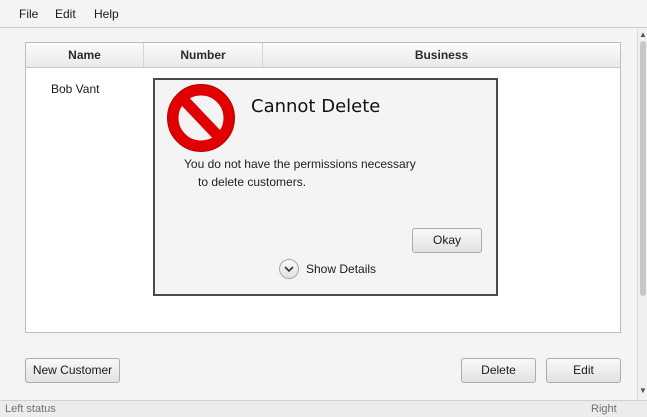 The width and height of the screenshot is (647, 417). Describe the element at coordinates (201, 118) in the screenshot. I see `stop-icon` at that location.